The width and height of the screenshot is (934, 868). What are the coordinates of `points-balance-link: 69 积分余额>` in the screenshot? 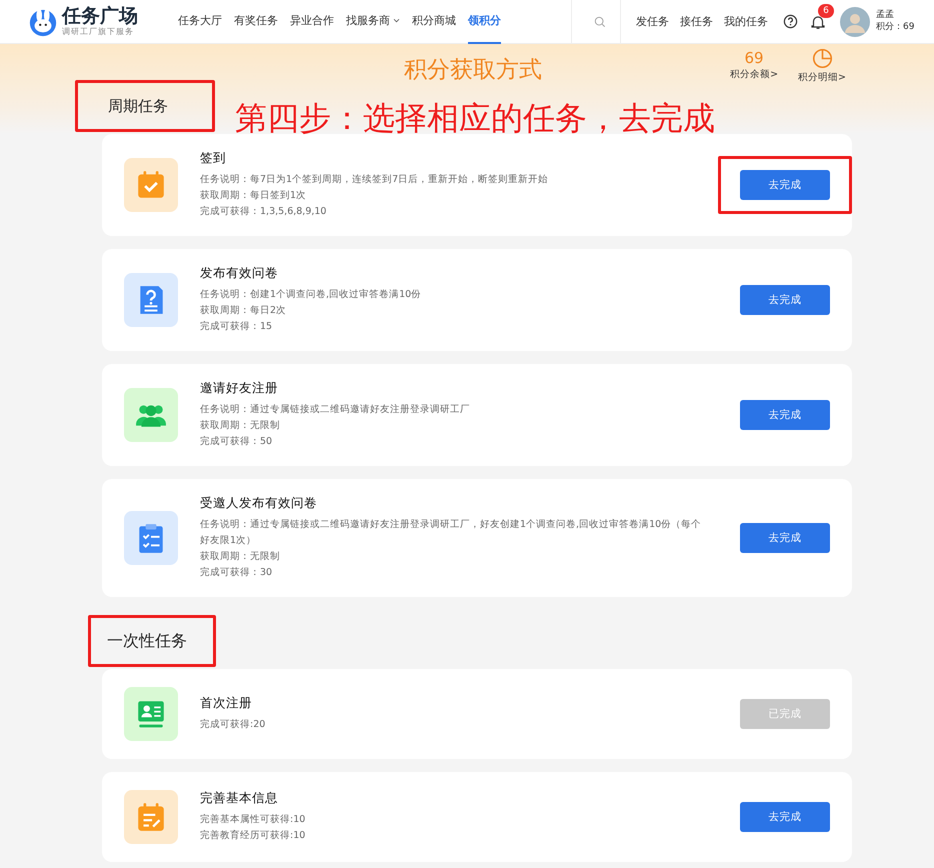 It's located at (754, 66).